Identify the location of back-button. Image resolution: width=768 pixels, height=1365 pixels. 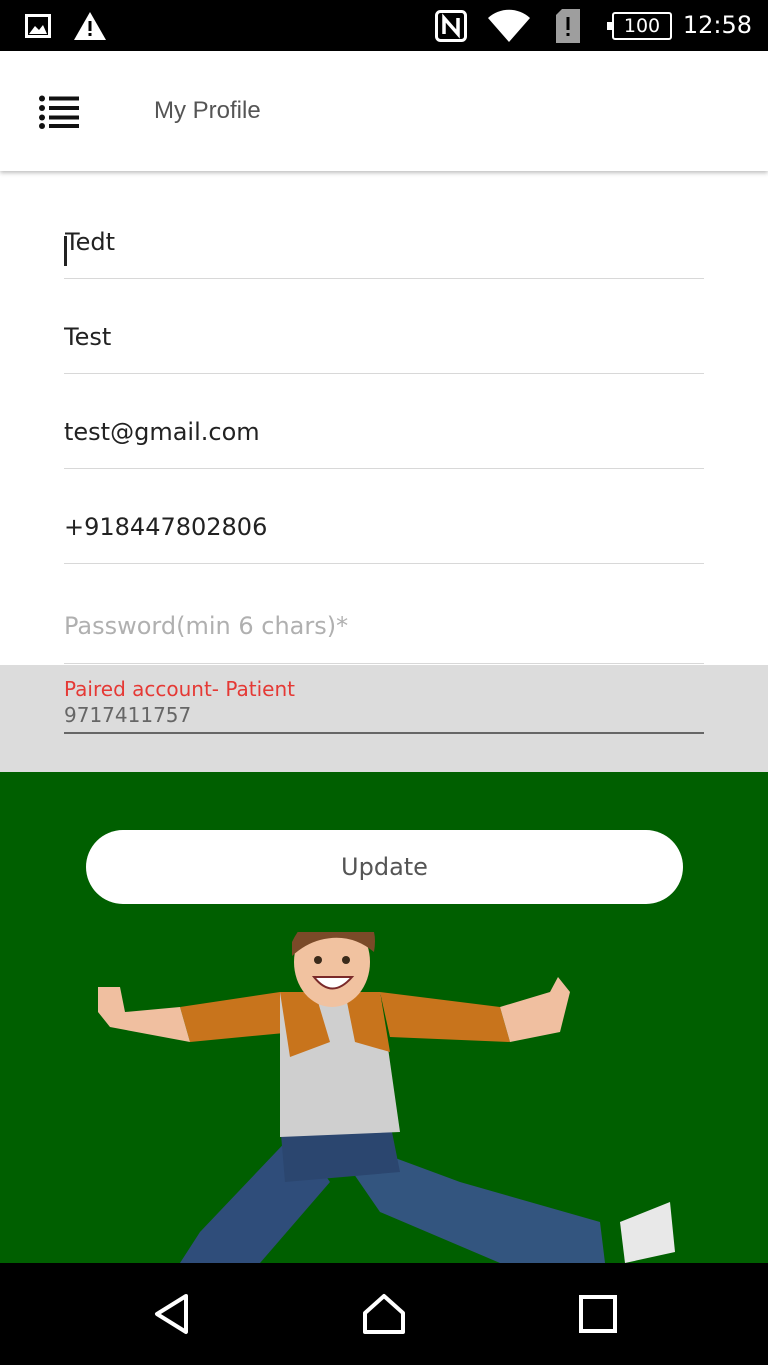
(172, 1314).